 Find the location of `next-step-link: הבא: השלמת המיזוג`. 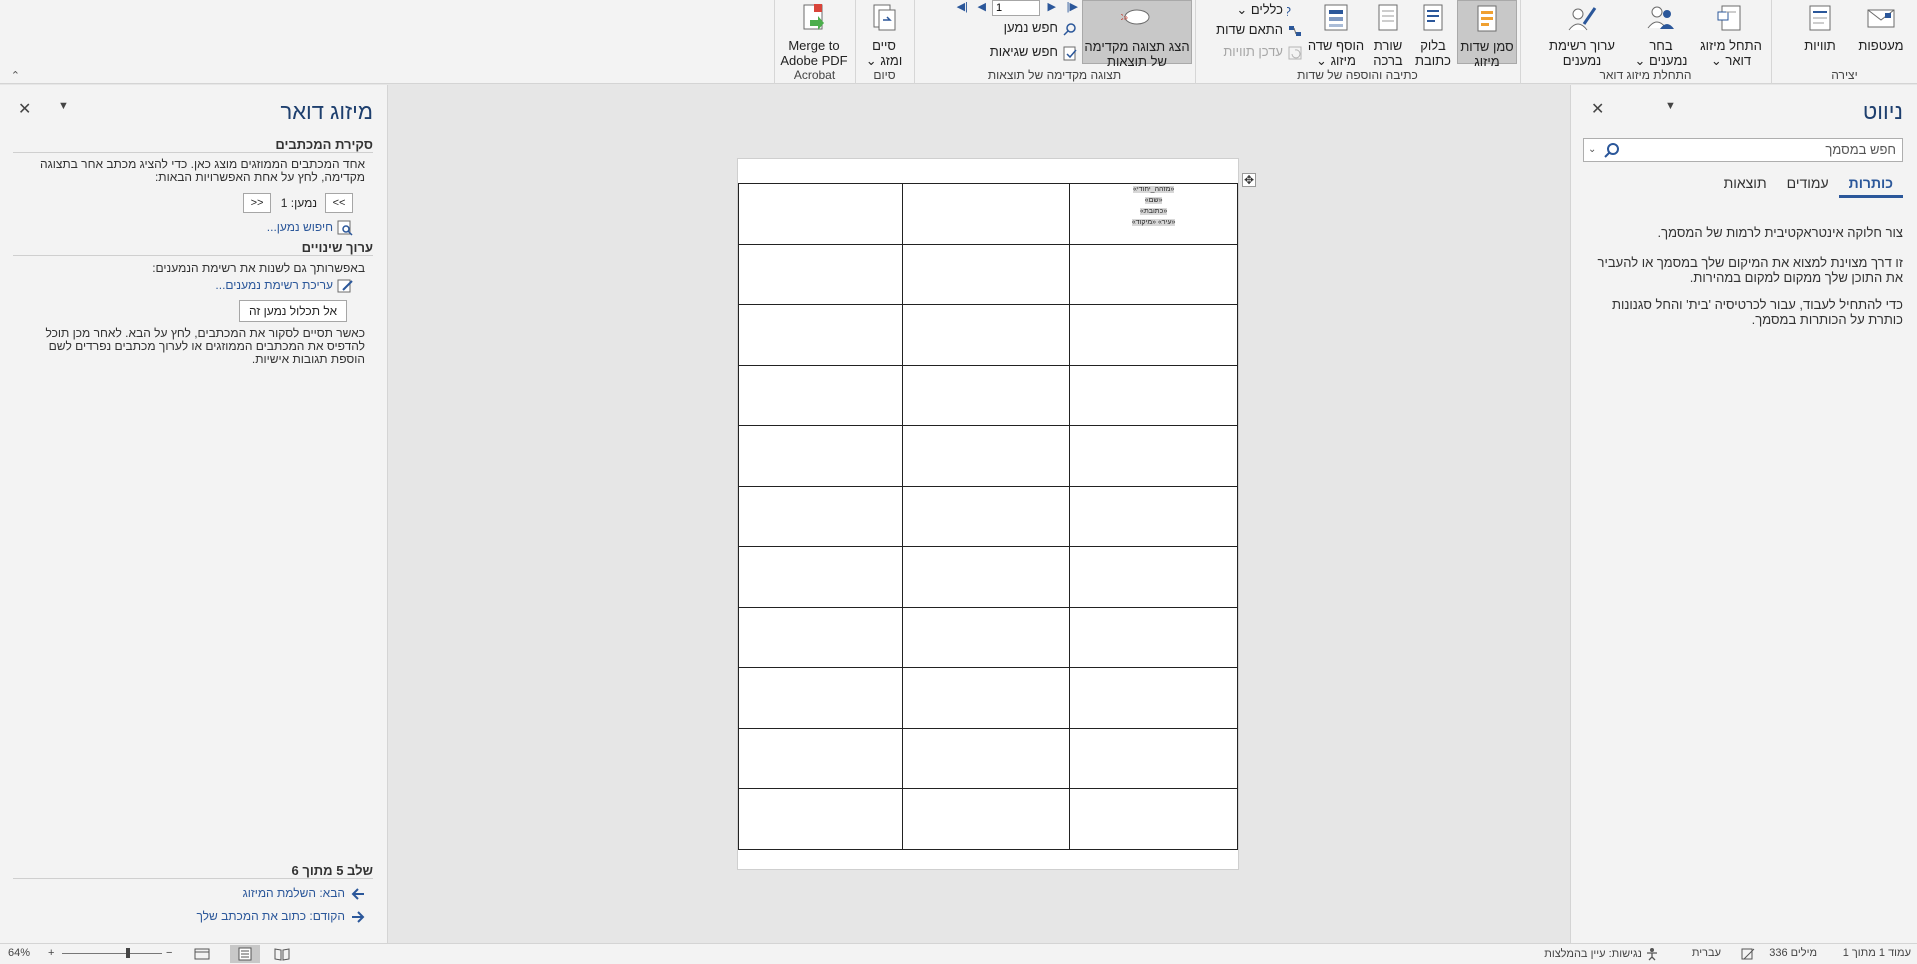

next-step-link: הבא: השלמת המיזוג is located at coordinates (304, 893).